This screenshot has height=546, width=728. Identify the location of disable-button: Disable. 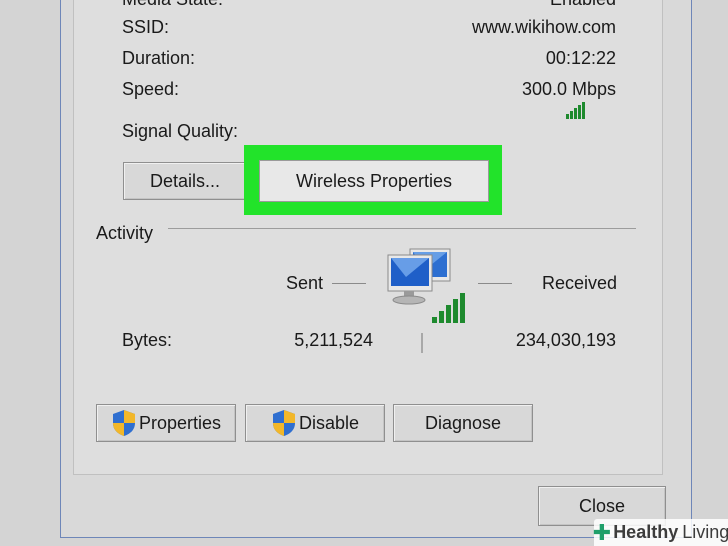
(315, 423).